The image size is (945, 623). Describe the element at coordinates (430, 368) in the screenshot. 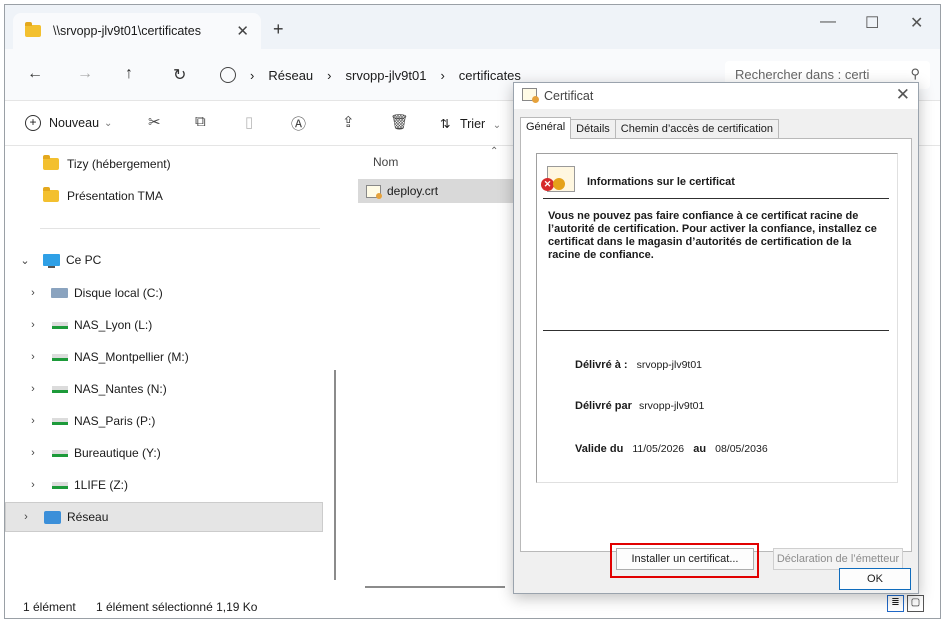

I see `file-list: Nom ⌃ deploy.crt` at that location.